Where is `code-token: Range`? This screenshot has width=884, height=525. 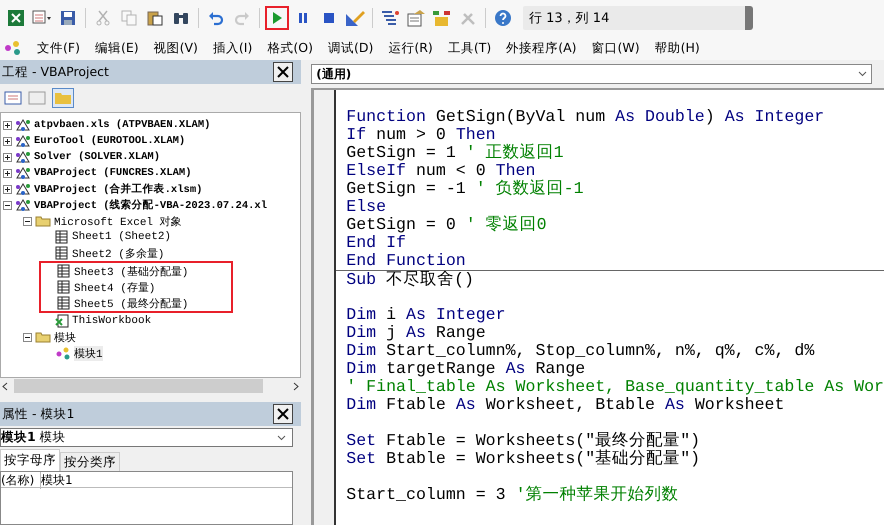
code-token: Range is located at coordinates (460, 332).